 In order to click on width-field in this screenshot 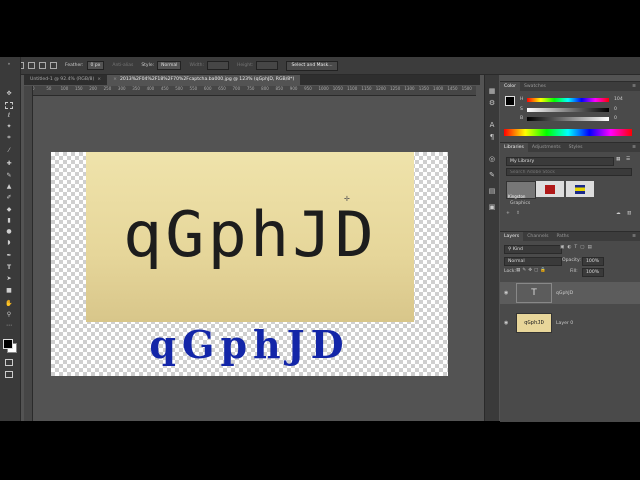, I will do `click(218, 65)`.